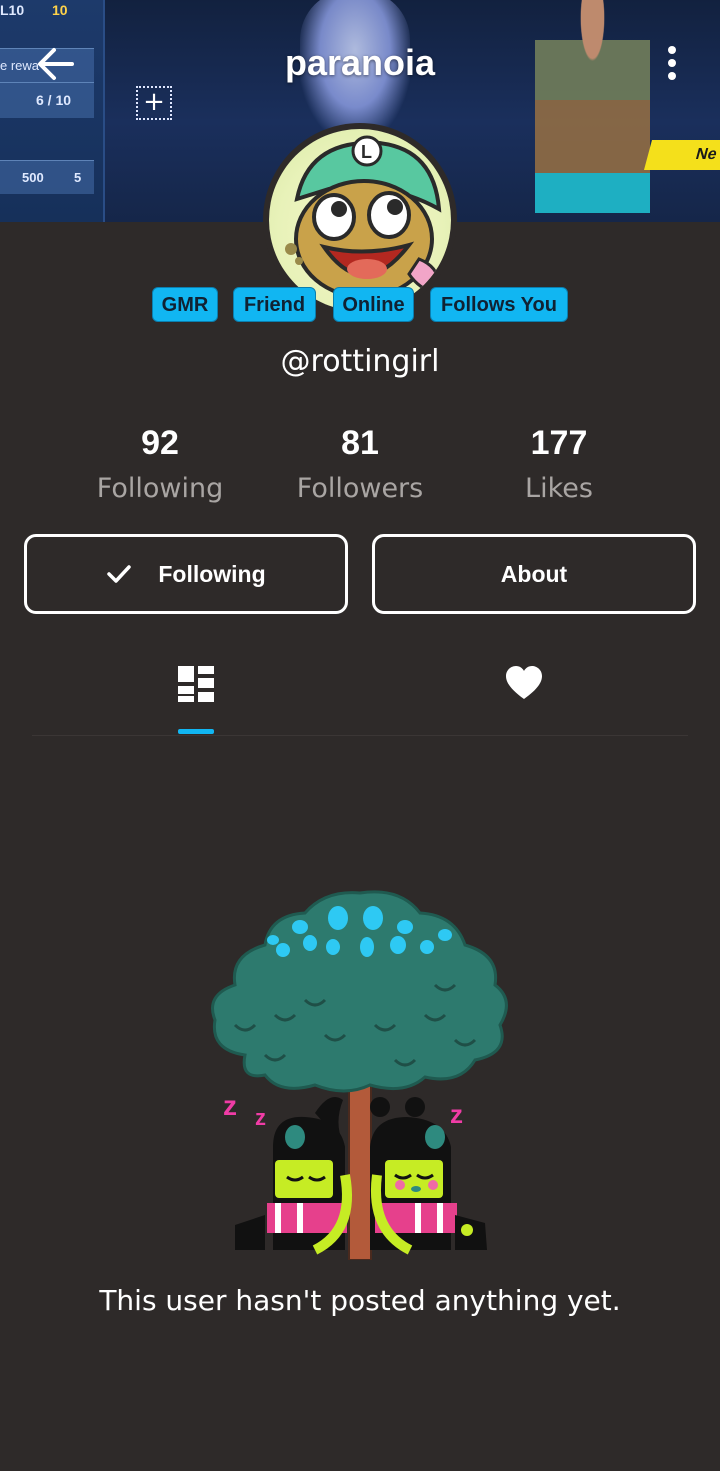 The width and height of the screenshot is (720, 1471). I want to click on checkmark-icon, so click(119, 574).